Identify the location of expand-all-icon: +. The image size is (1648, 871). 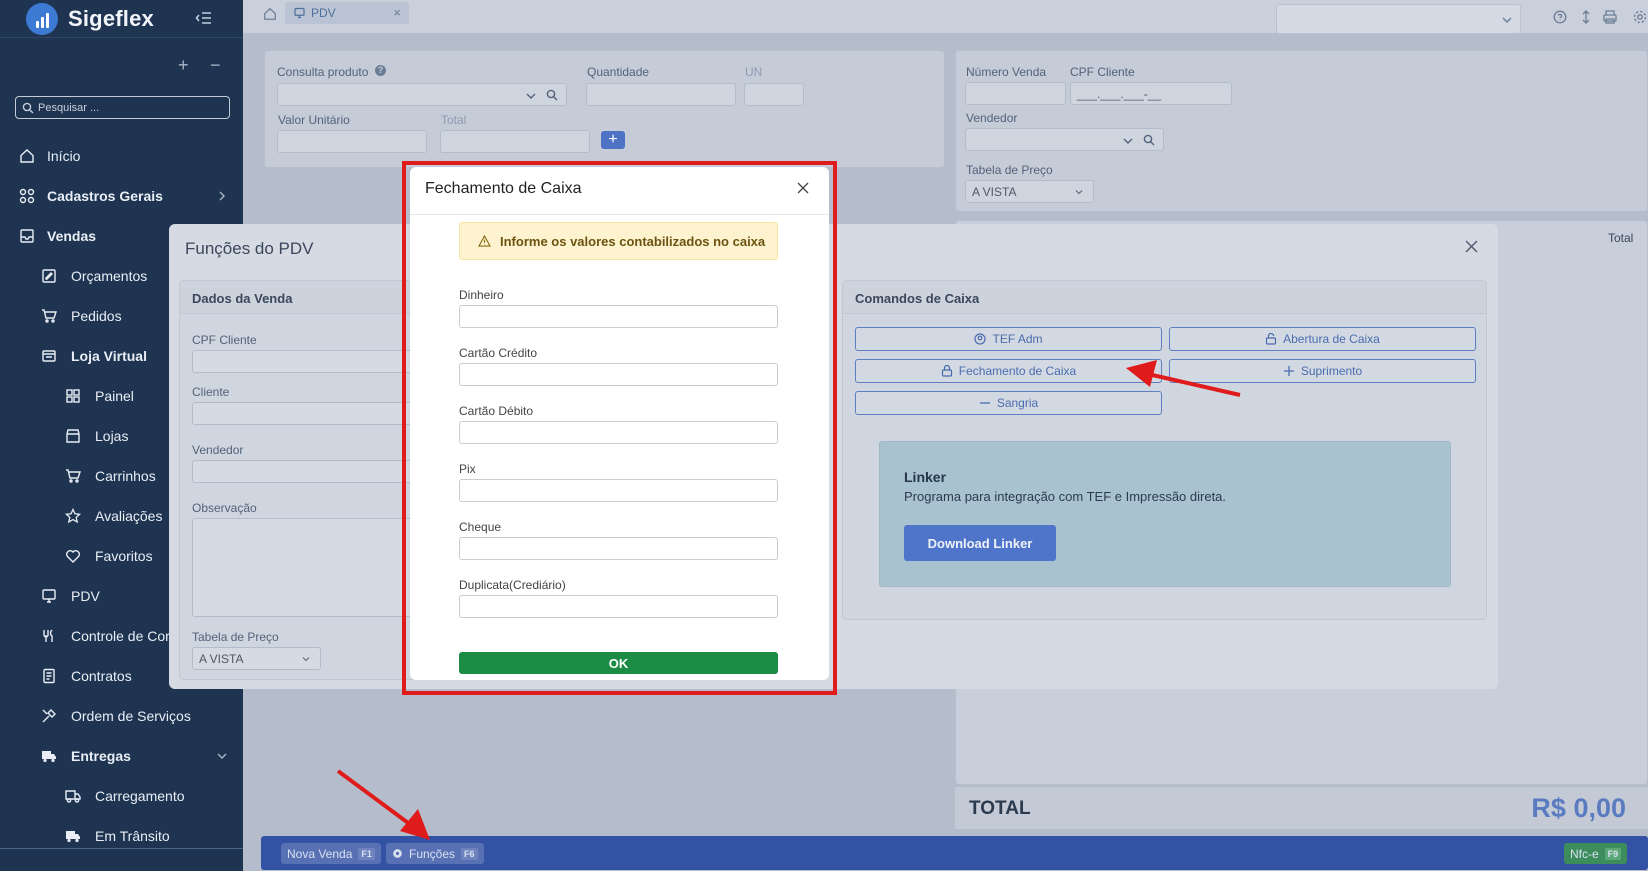
(183, 65).